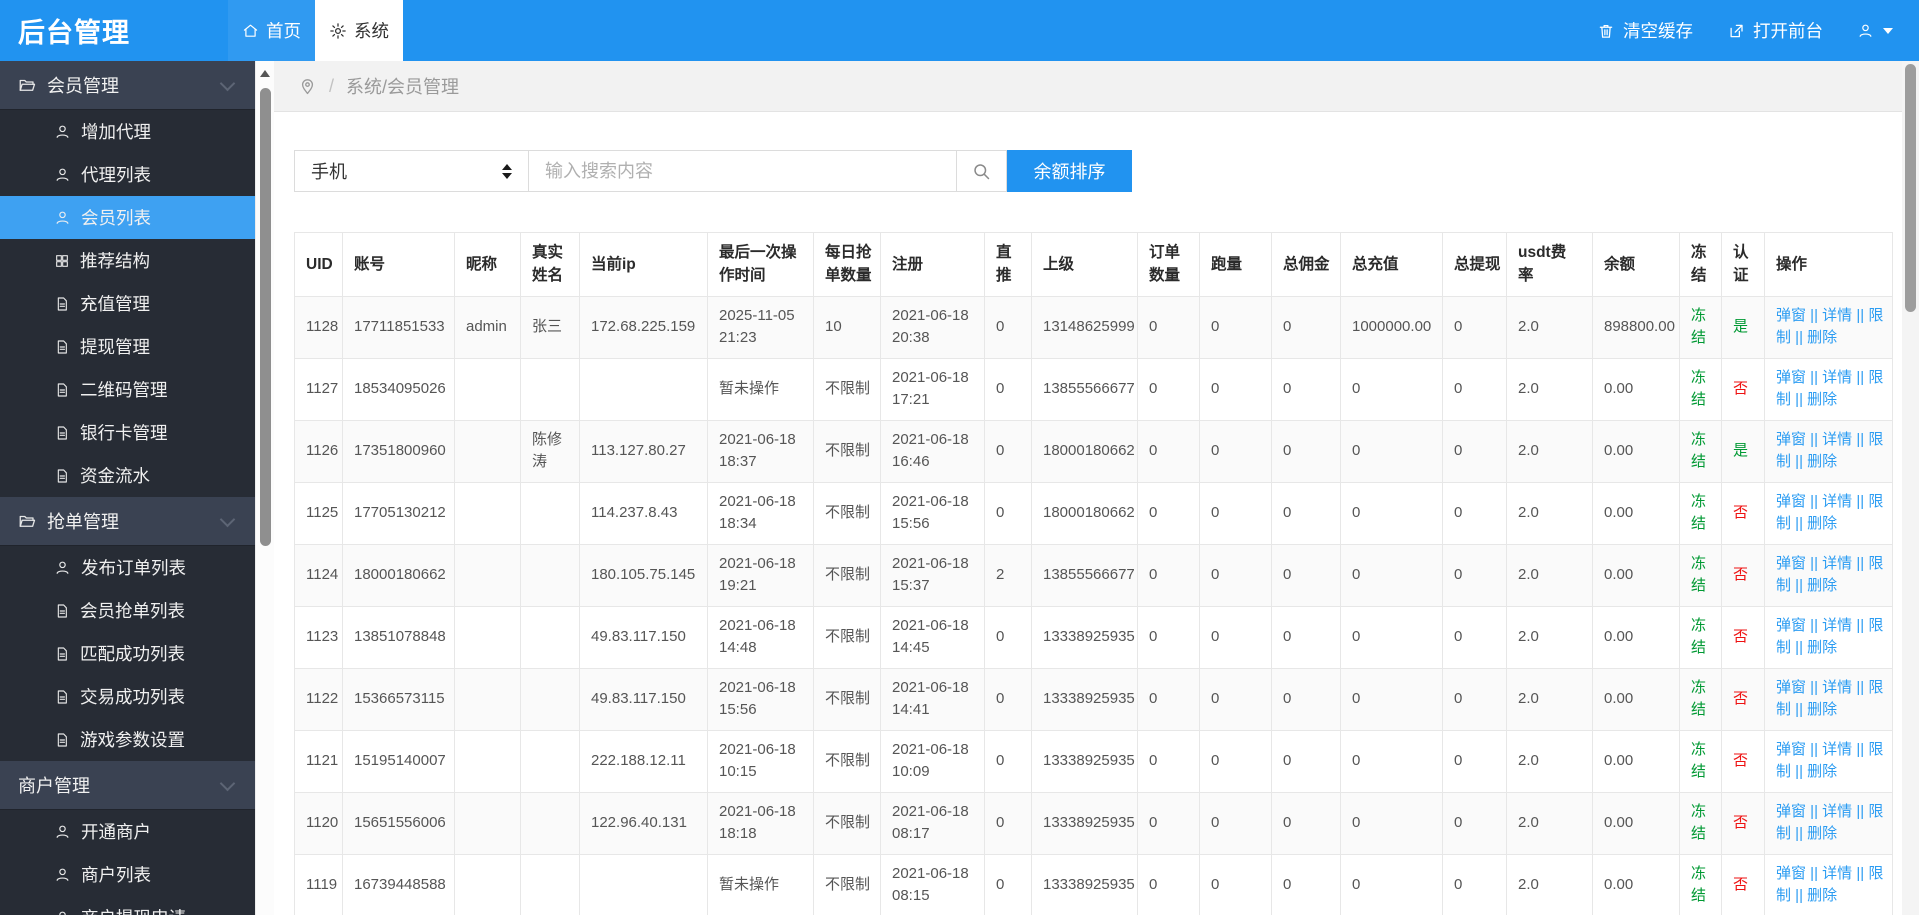  I want to click on cell-account: 18534095026, so click(398, 389).